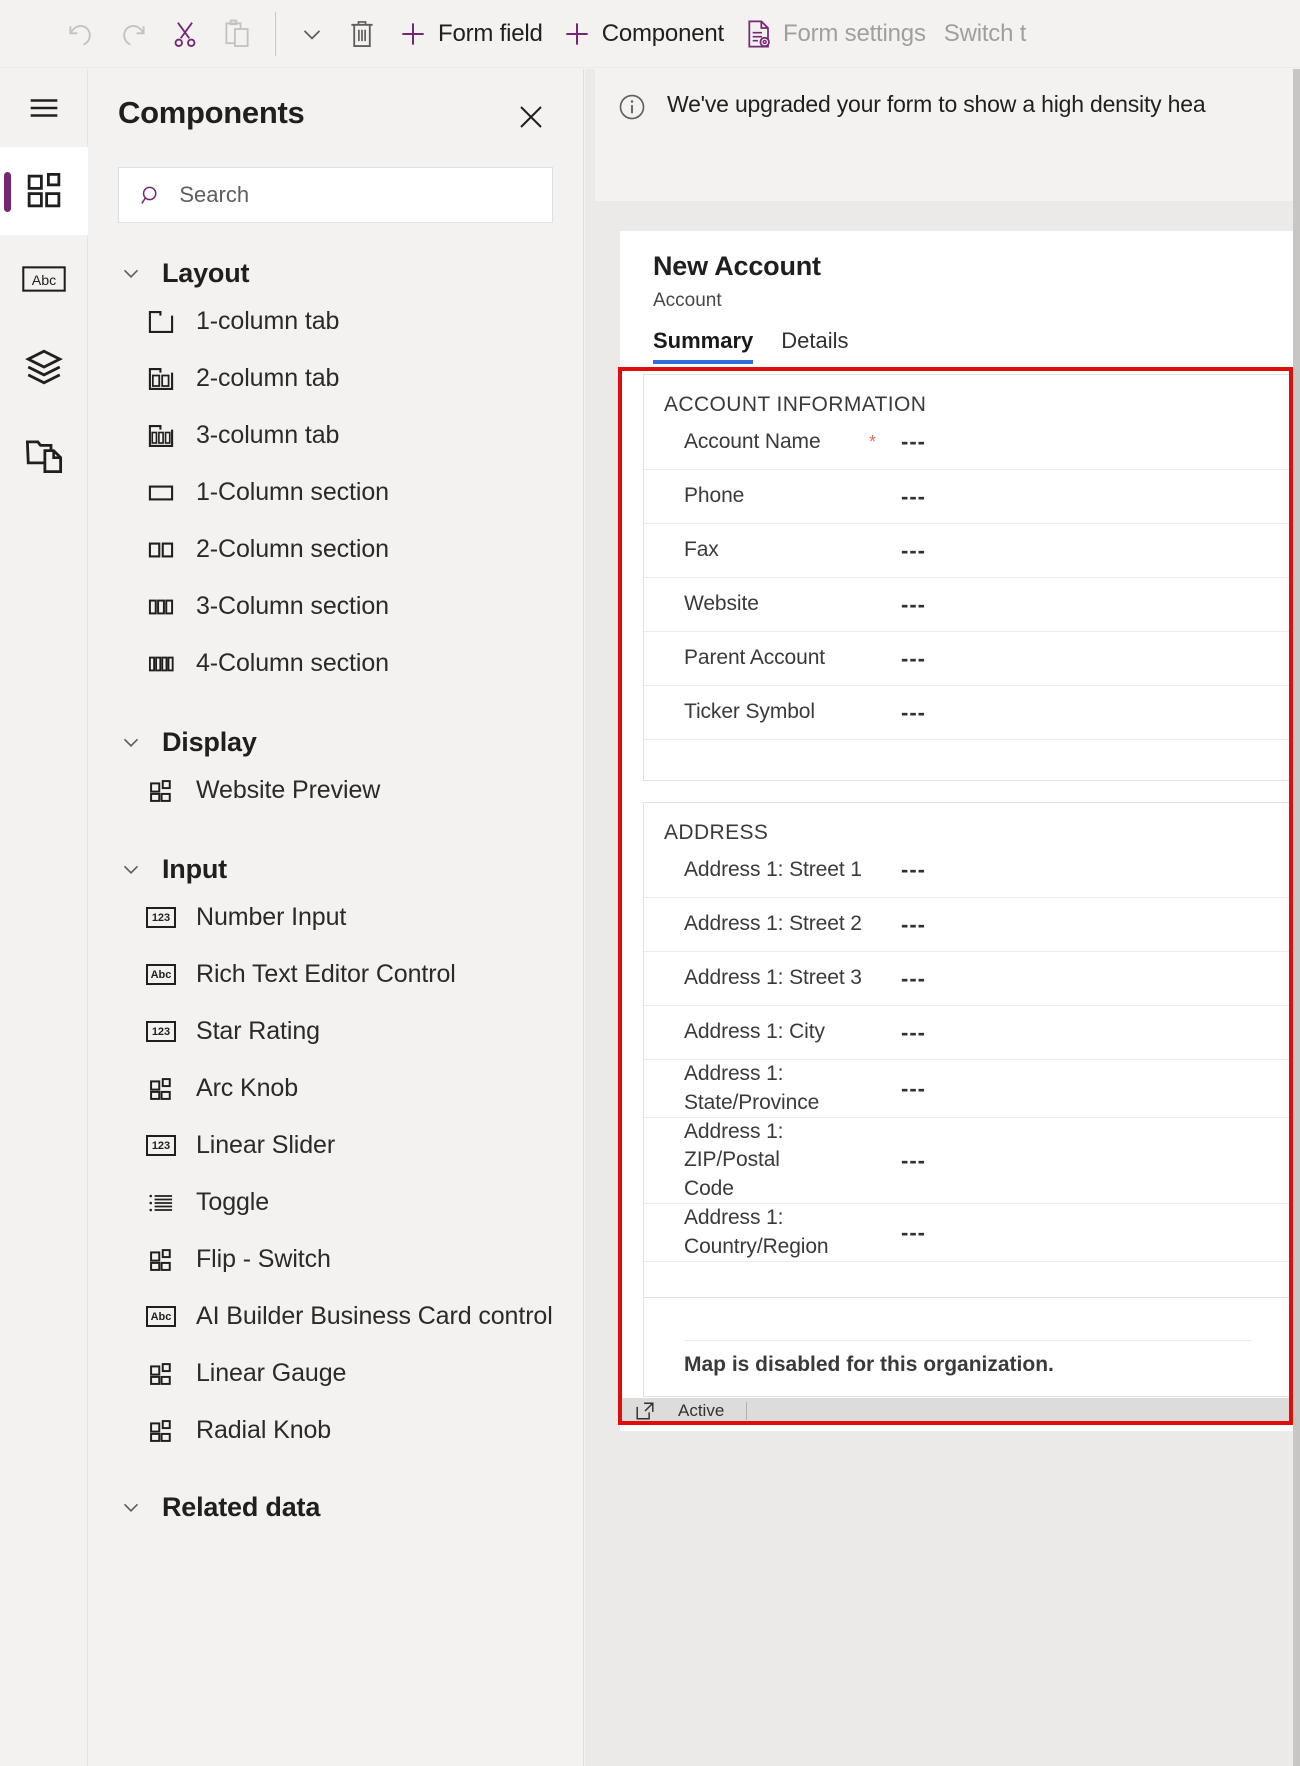  What do you see at coordinates (968, 1232) in the screenshot?
I see `field-row: Address 1: Country/Region ---` at bounding box center [968, 1232].